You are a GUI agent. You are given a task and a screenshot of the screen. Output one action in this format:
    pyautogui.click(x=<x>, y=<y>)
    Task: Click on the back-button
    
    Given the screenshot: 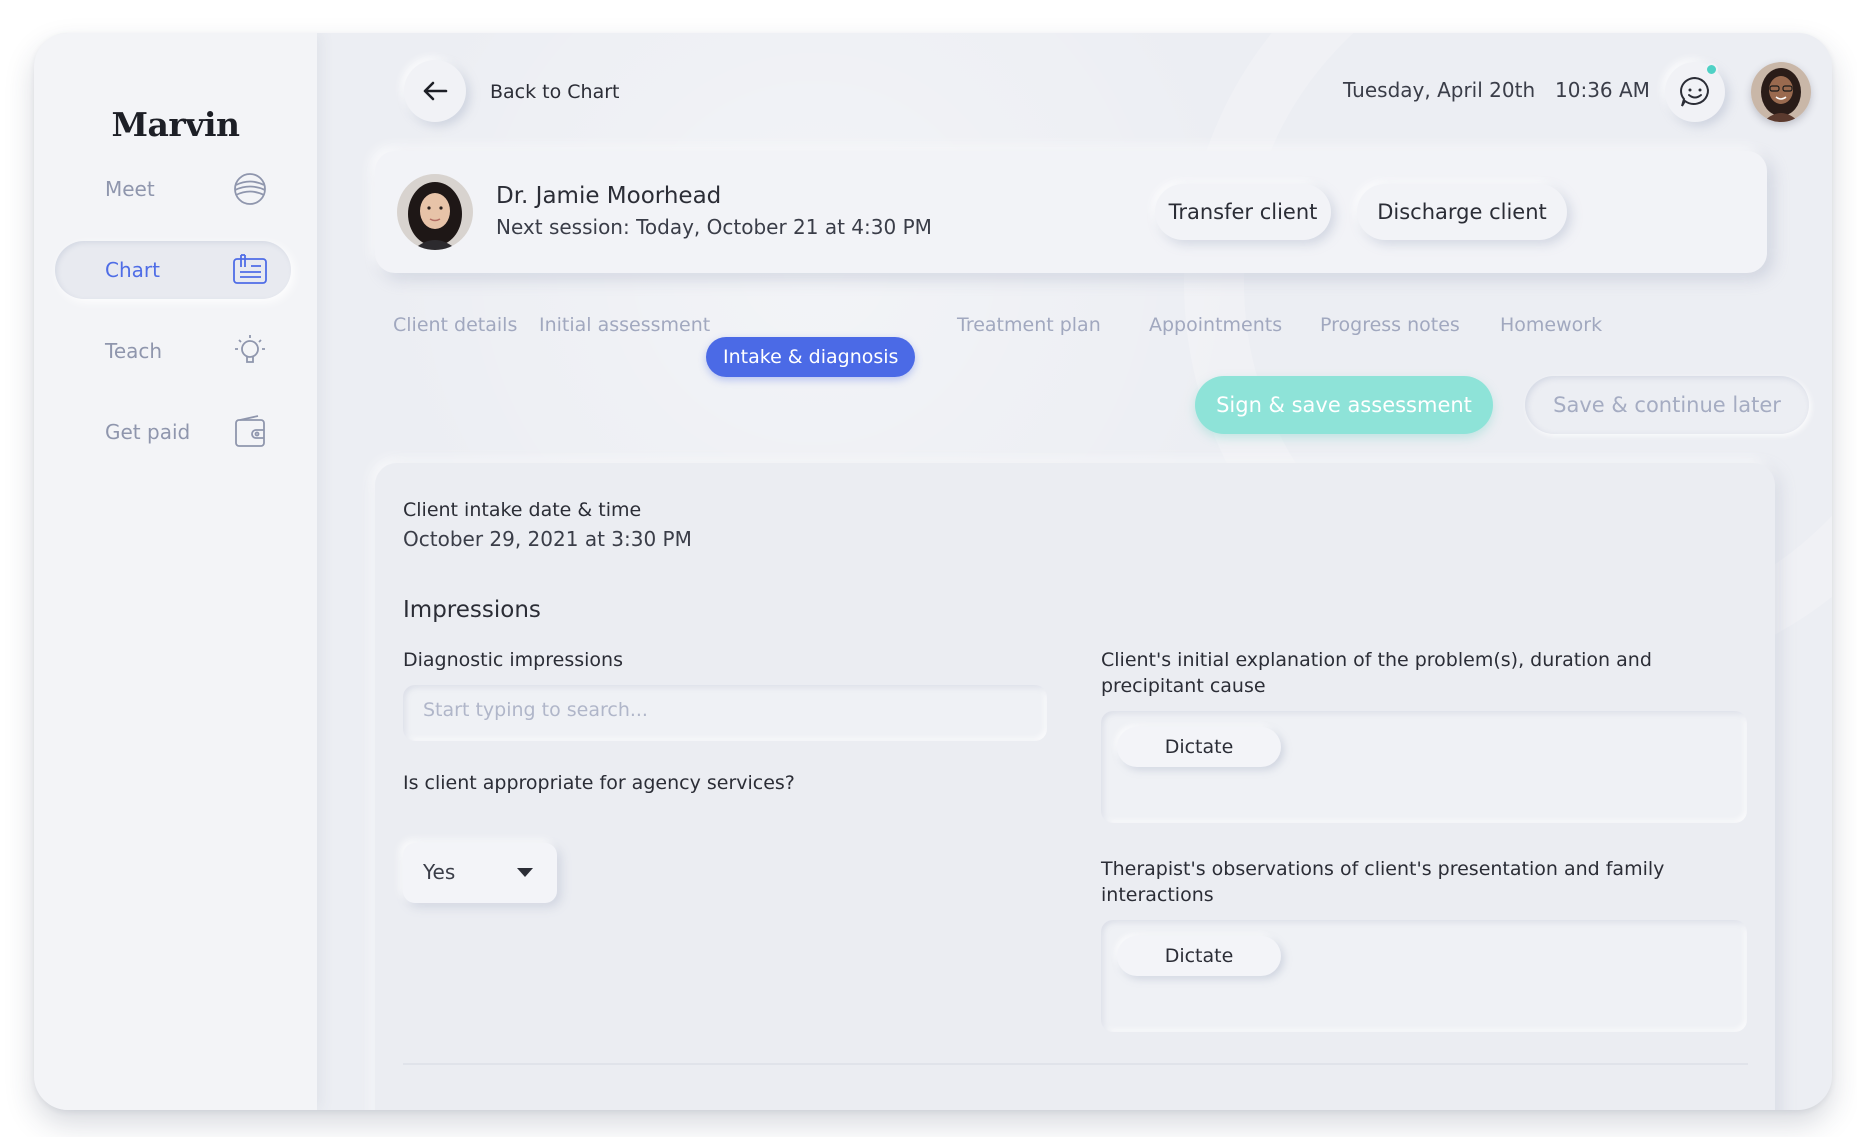 What is the action you would take?
    pyautogui.click(x=435, y=91)
    